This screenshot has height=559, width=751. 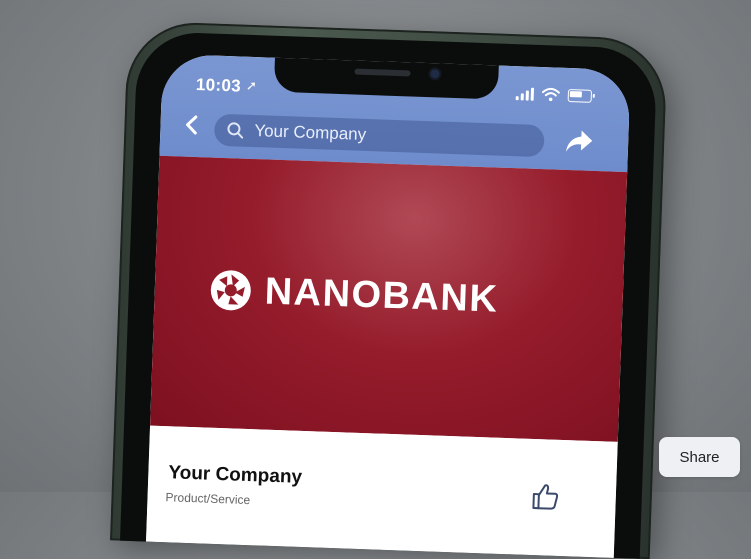 I want to click on status-icons, so click(x=554, y=94).